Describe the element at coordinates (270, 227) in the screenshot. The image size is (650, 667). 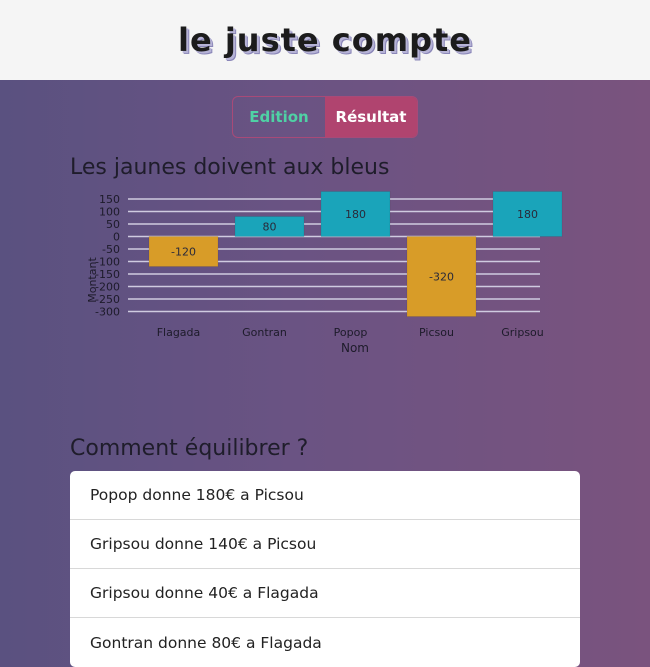
I see `bar-value-label: 80` at that location.